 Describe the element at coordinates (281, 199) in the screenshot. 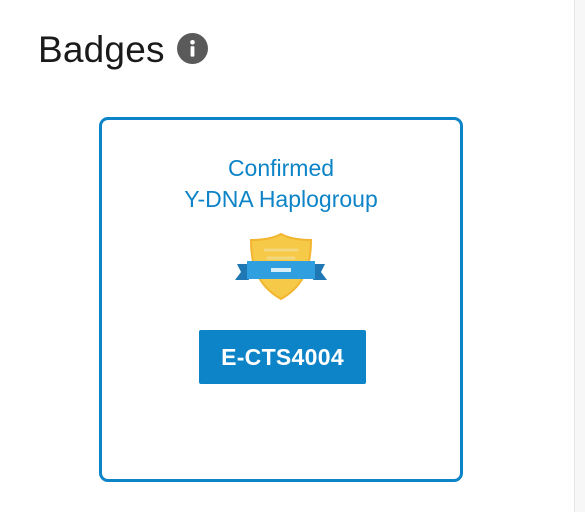

I see `badge-title-line2: Y-DNA Haplogroup` at that location.